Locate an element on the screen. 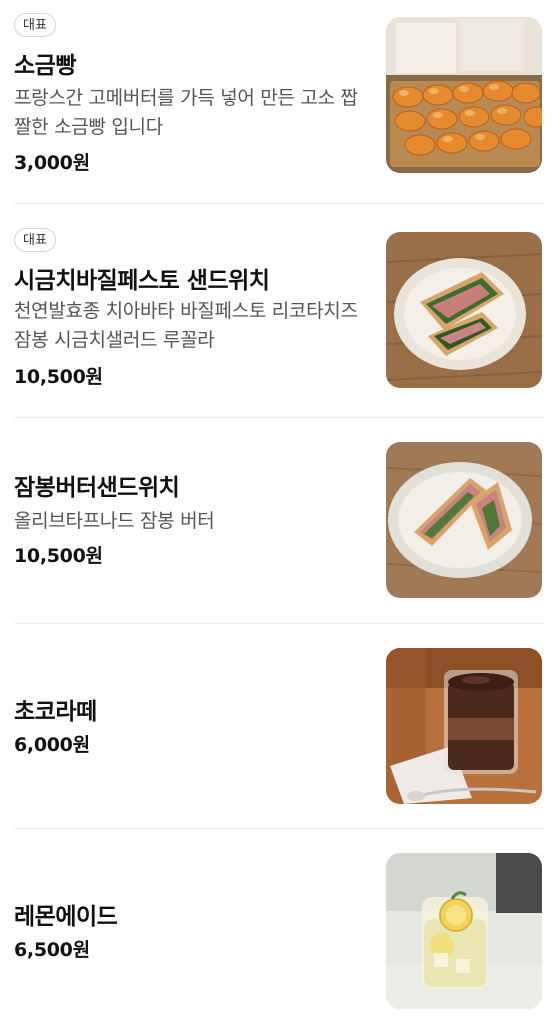 The height and width of the screenshot is (1028, 558). menu-item-name: 초코라떼 is located at coordinates (55, 712).